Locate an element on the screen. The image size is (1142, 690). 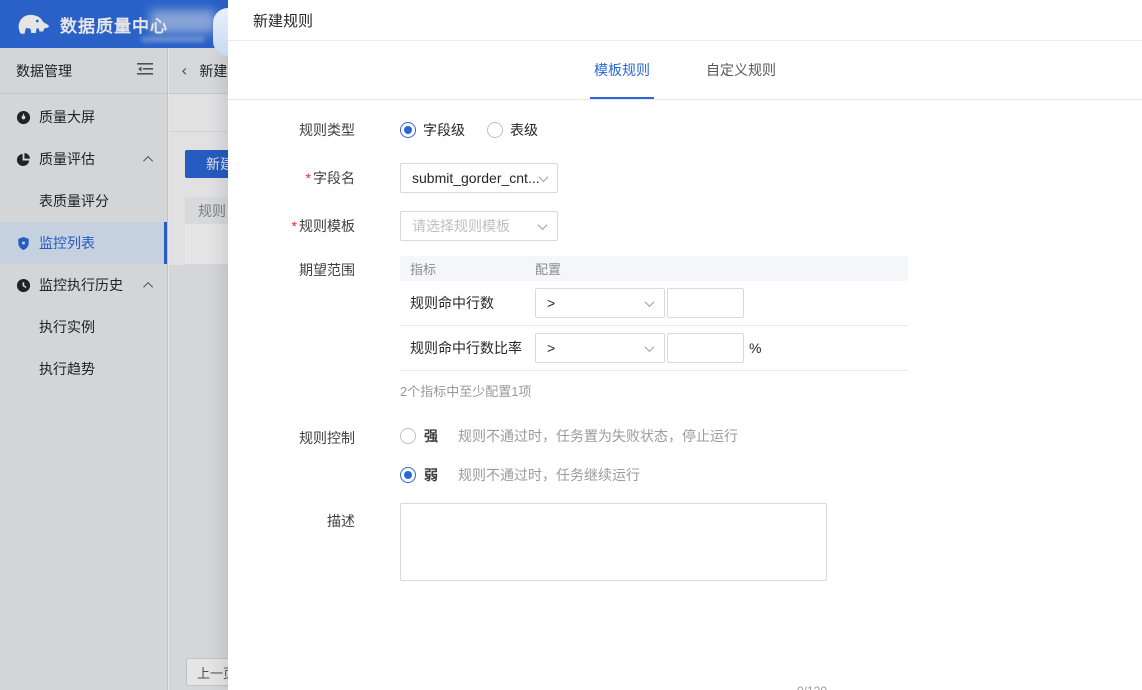
hit-count-value-input is located at coordinates (705, 303).